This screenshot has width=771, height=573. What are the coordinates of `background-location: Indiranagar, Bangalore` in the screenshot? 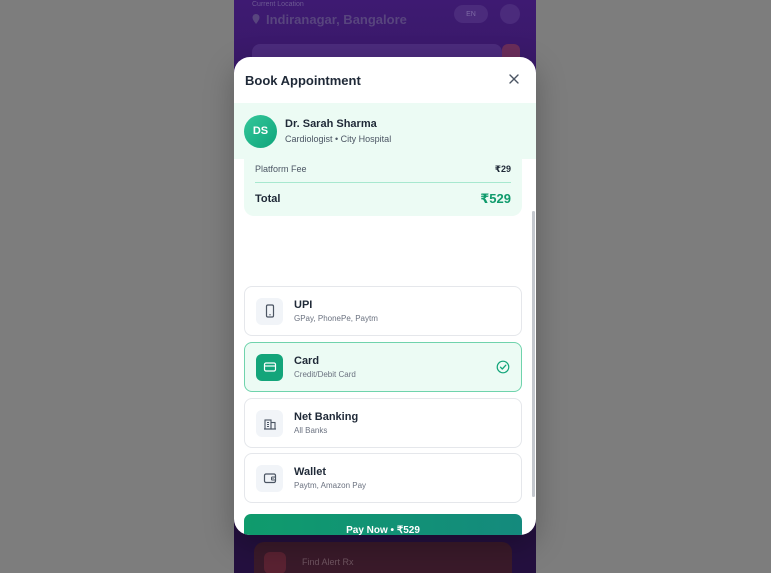 It's located at (329, 19).